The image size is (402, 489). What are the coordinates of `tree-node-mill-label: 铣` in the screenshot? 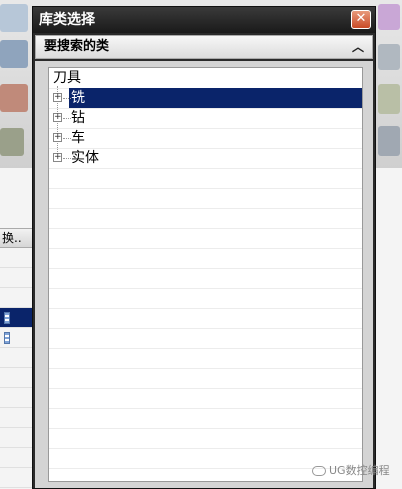 It's located at (78, 98).